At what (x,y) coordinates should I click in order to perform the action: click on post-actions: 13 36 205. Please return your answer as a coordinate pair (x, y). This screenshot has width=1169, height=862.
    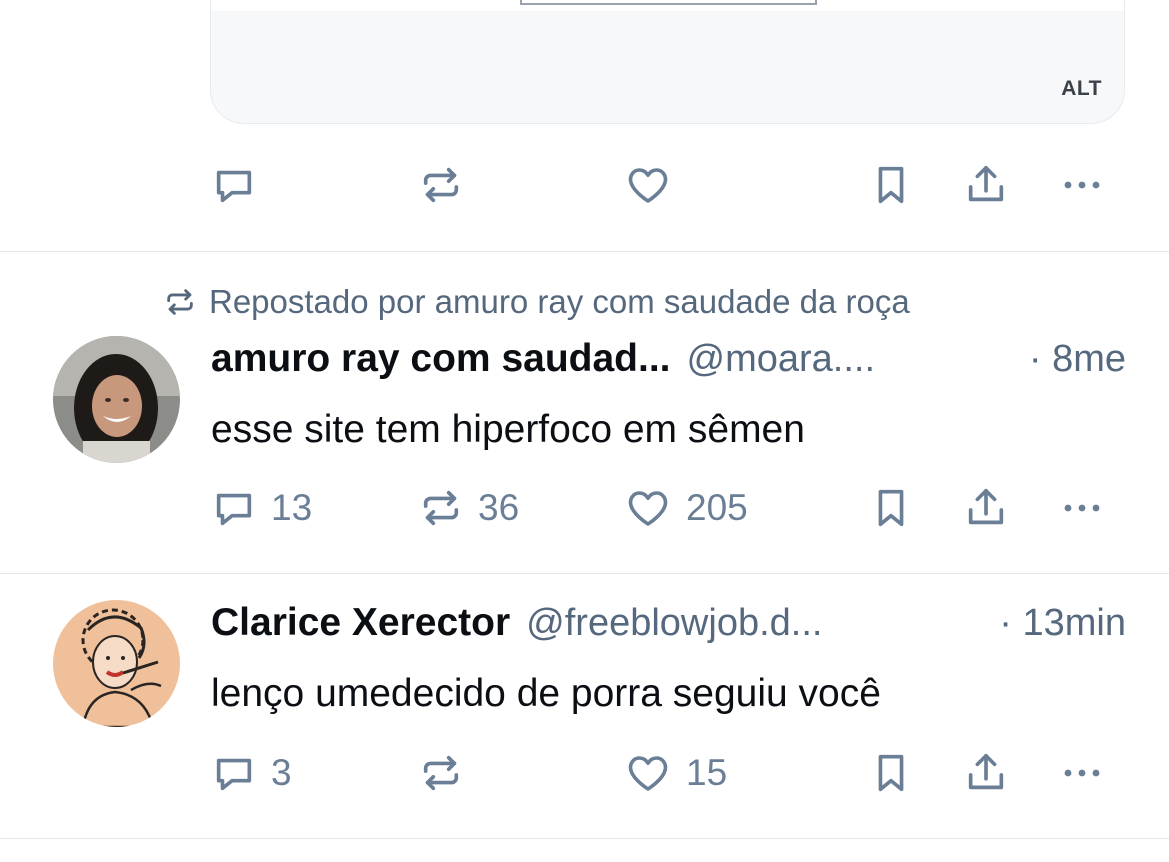
    Looking at the image, I should click on (584, 508).